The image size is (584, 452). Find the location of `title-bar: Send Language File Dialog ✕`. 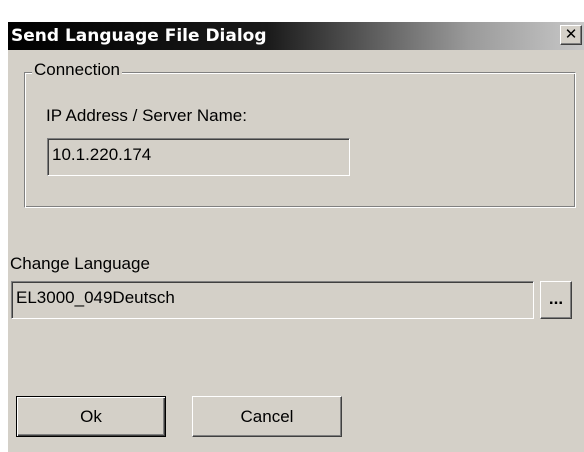

title-bar: Send Language File Dialog ✕ is located at coordinates (296, 36).